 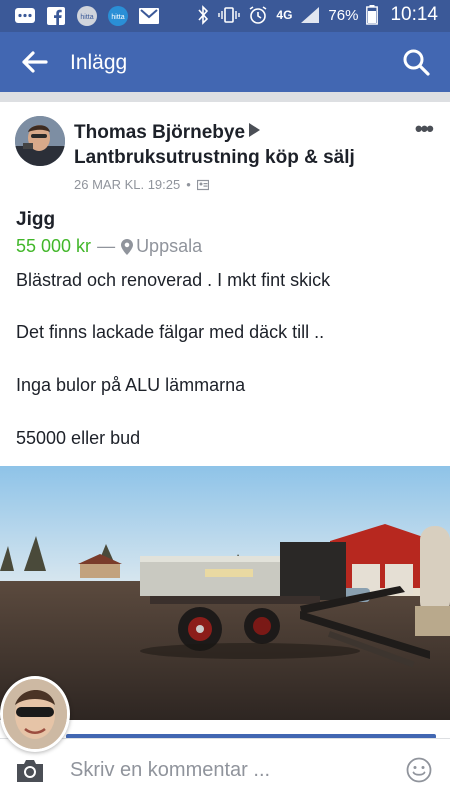 I want to click on avatar-photo, so click(x=40, y=141).